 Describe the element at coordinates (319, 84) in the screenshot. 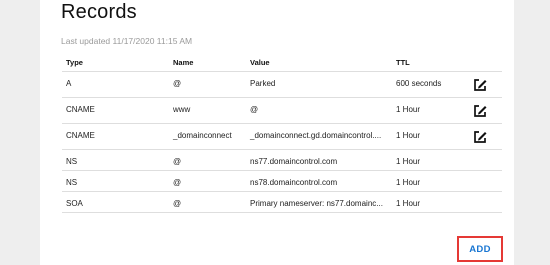

I see `record-value: Parked` at that location.